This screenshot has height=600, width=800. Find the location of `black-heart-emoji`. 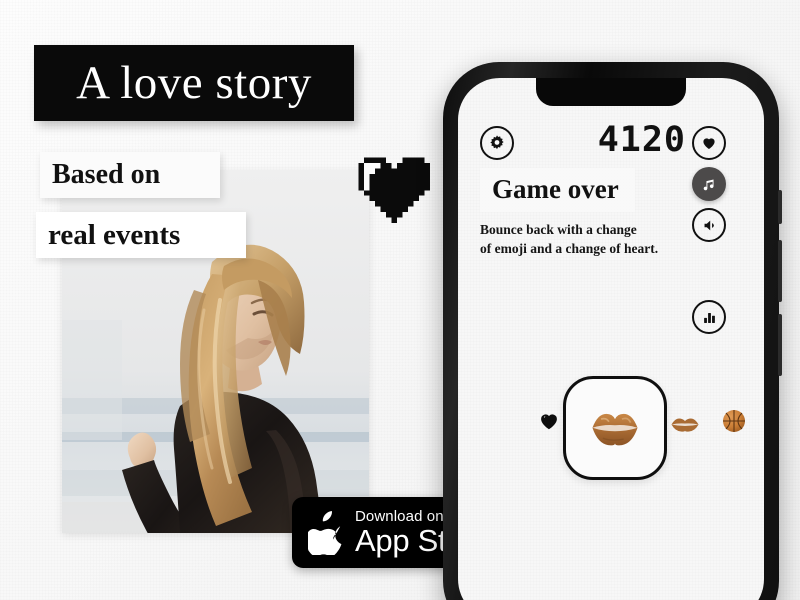

black-heart-emoji is located at coordinates (549, 421).